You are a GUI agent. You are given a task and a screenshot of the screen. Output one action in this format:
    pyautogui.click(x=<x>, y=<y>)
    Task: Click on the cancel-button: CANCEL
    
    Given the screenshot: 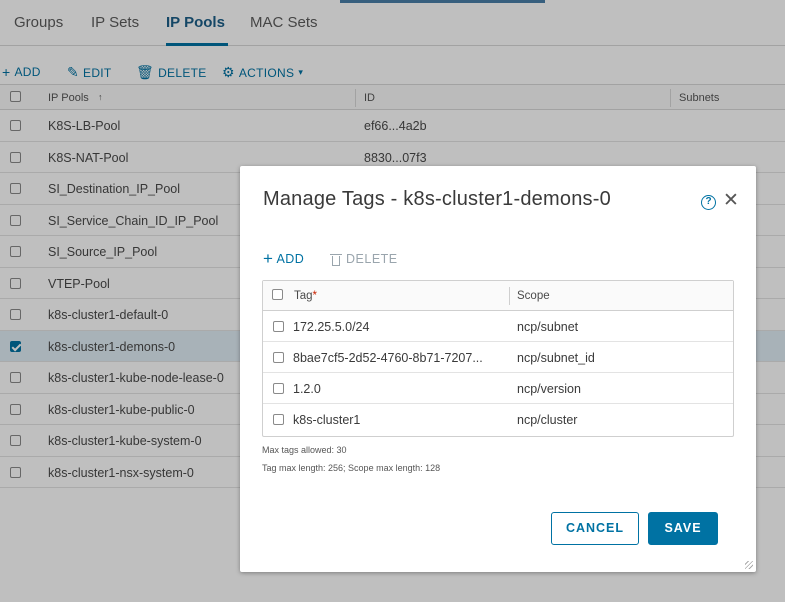 What is the action you would take?
    pyautogui.click(x=595, y=528)
    